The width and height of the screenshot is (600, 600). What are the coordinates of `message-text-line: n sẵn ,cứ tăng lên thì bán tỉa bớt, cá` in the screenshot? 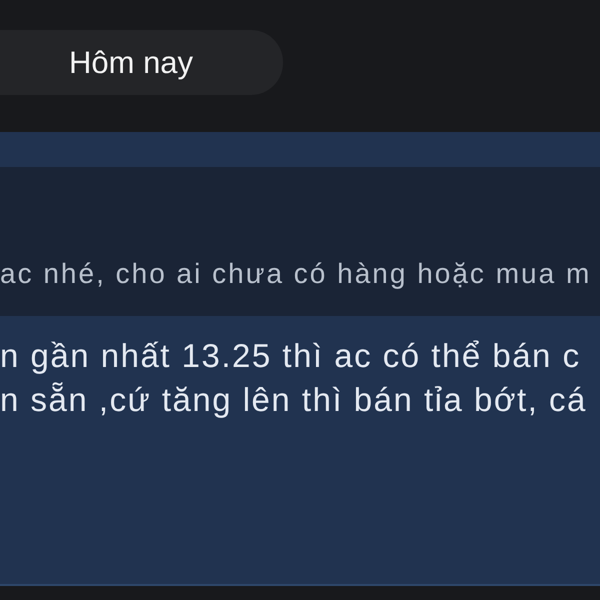 It's located at (293, 400).